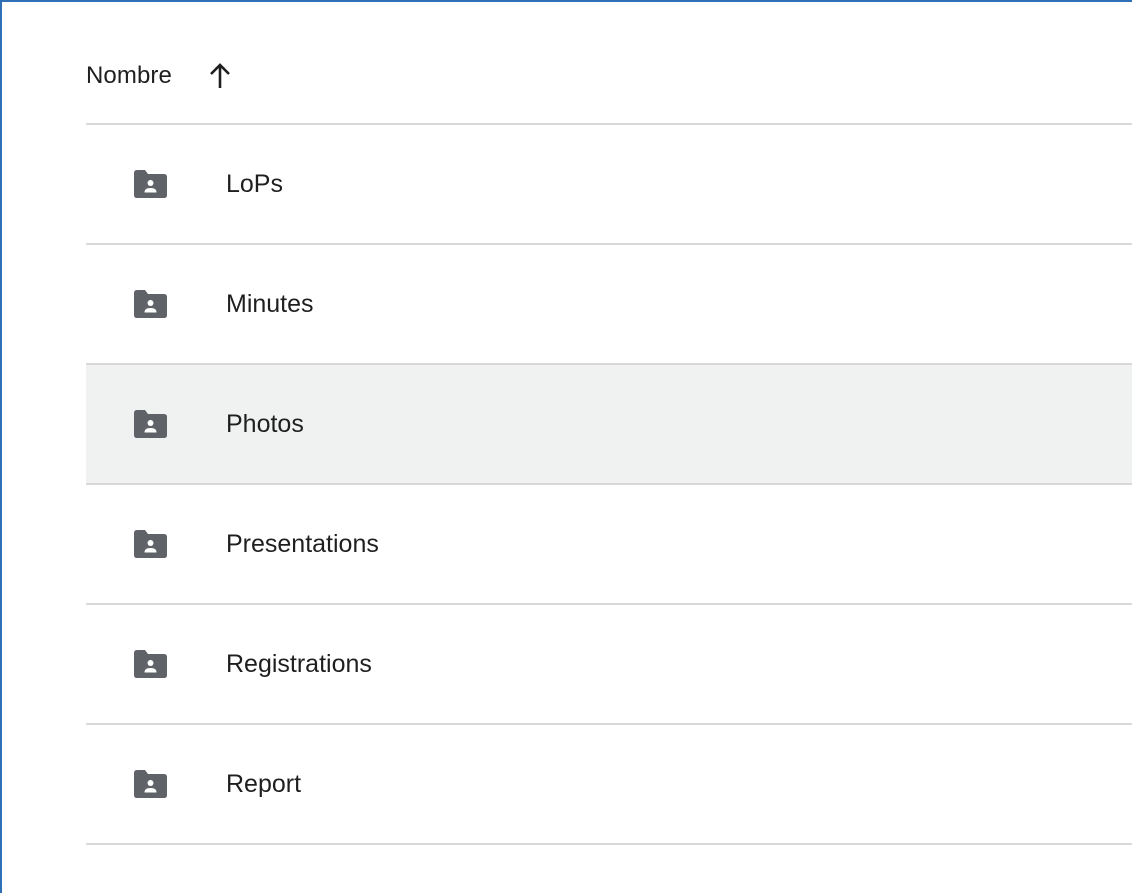 Image resolution: width=1132 pixels, height=893 pixels. Describe the element at coordinates (609, 424) in the screenshot. I see `folder-row-photos: Photos` at that location.